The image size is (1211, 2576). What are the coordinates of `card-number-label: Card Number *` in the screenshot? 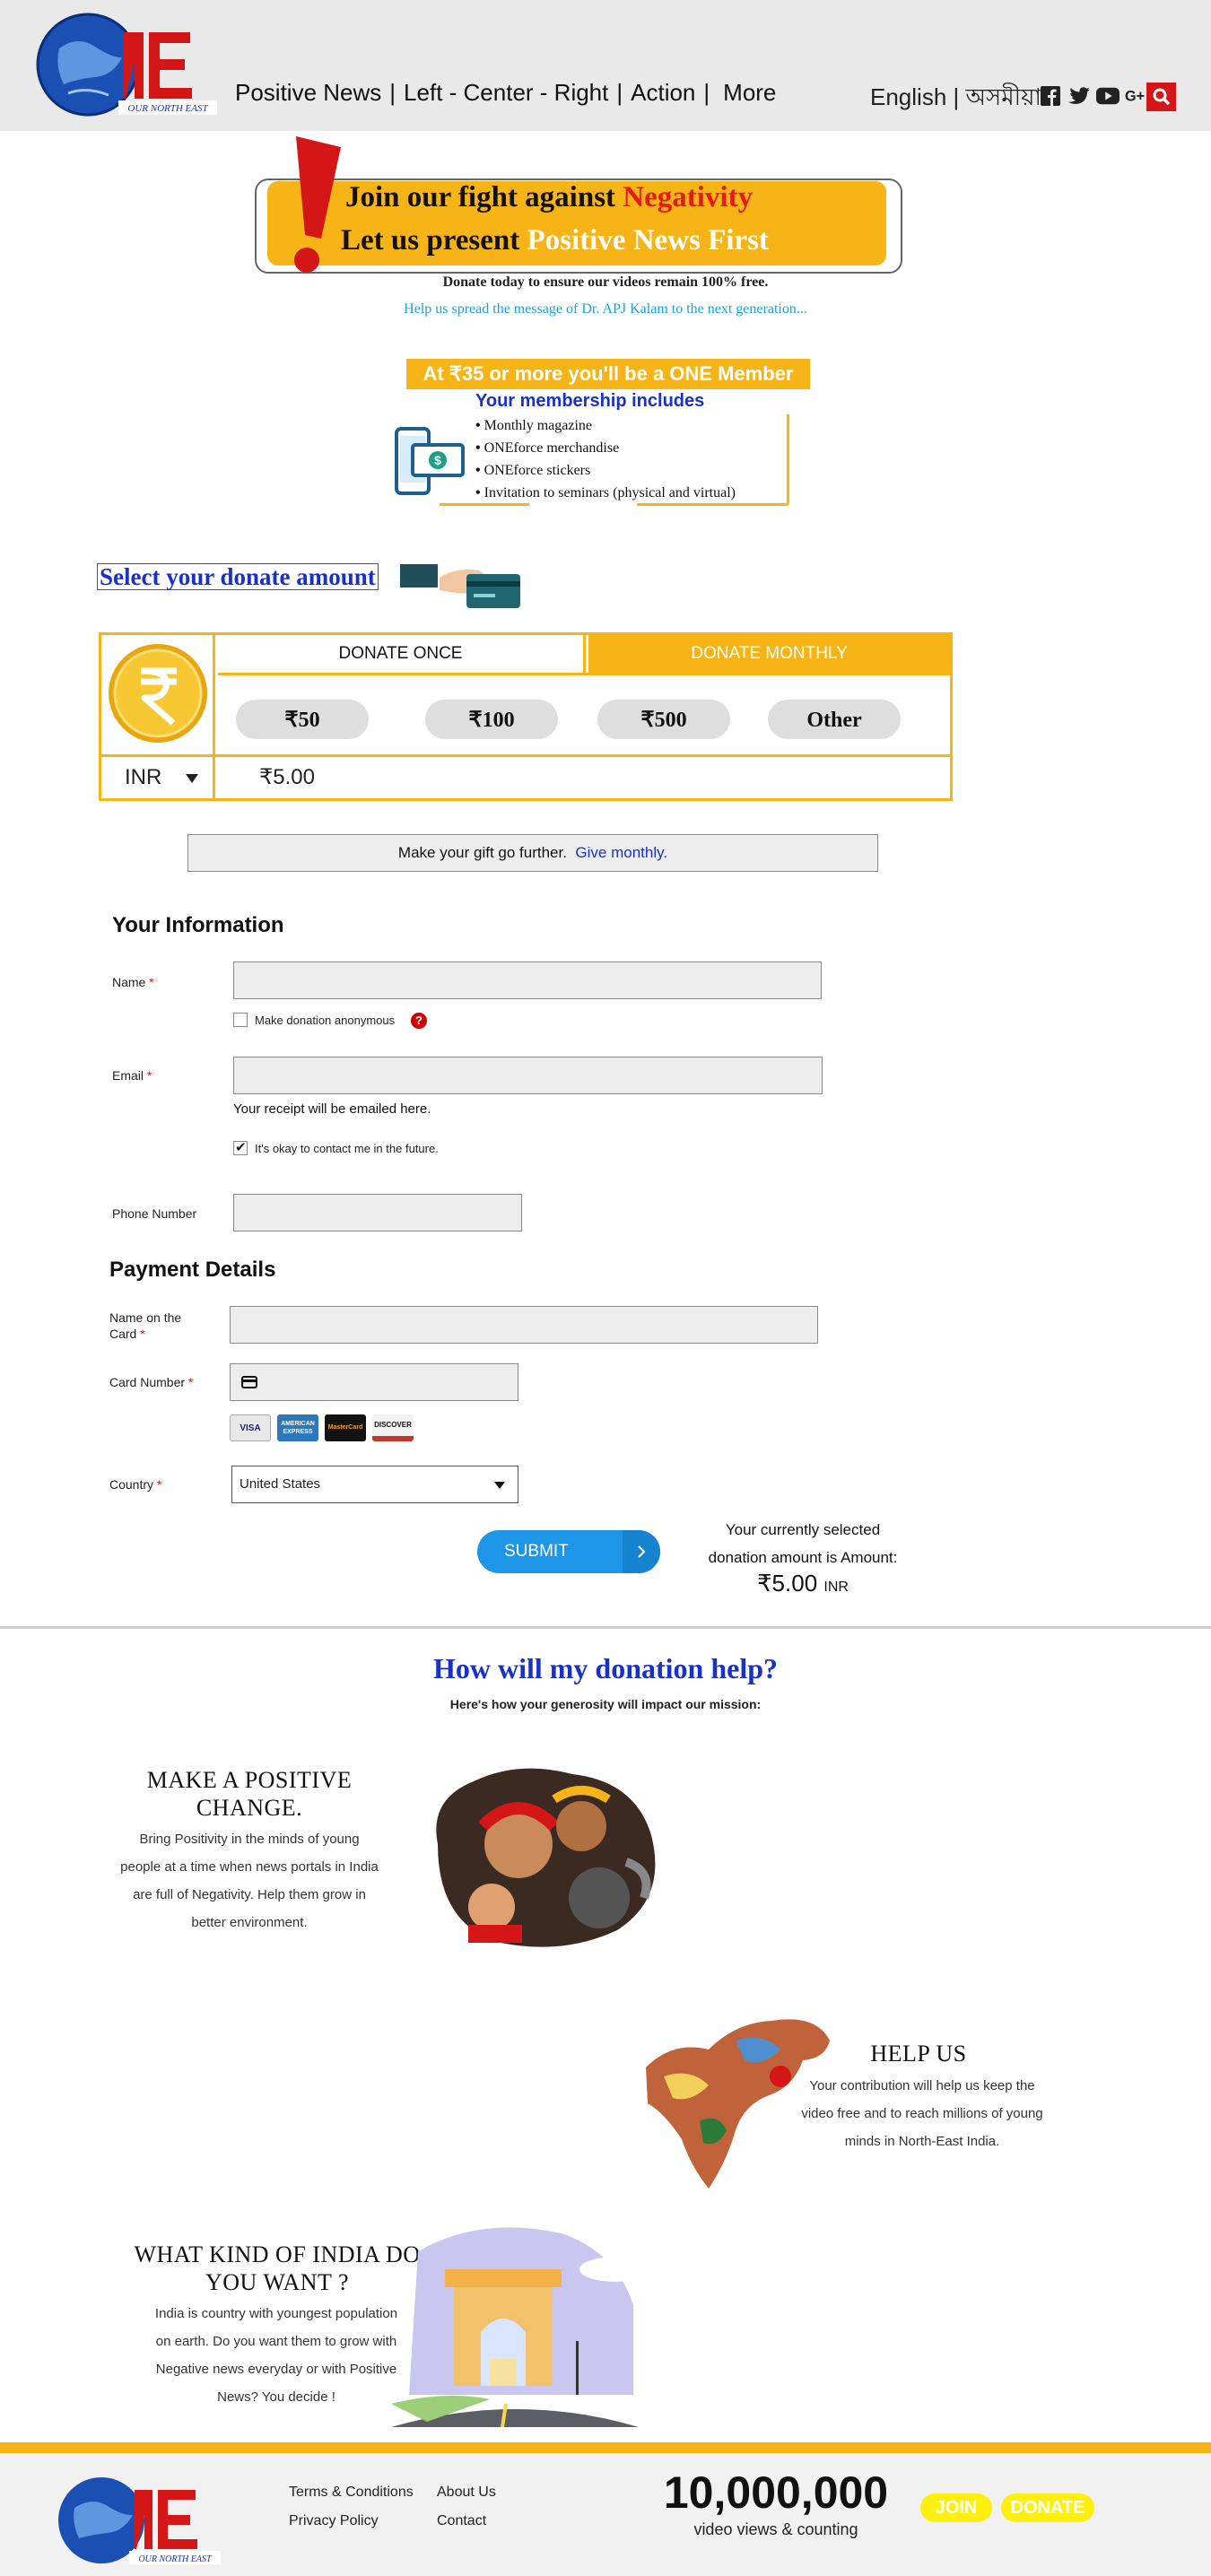 It's located at (151, 1382).